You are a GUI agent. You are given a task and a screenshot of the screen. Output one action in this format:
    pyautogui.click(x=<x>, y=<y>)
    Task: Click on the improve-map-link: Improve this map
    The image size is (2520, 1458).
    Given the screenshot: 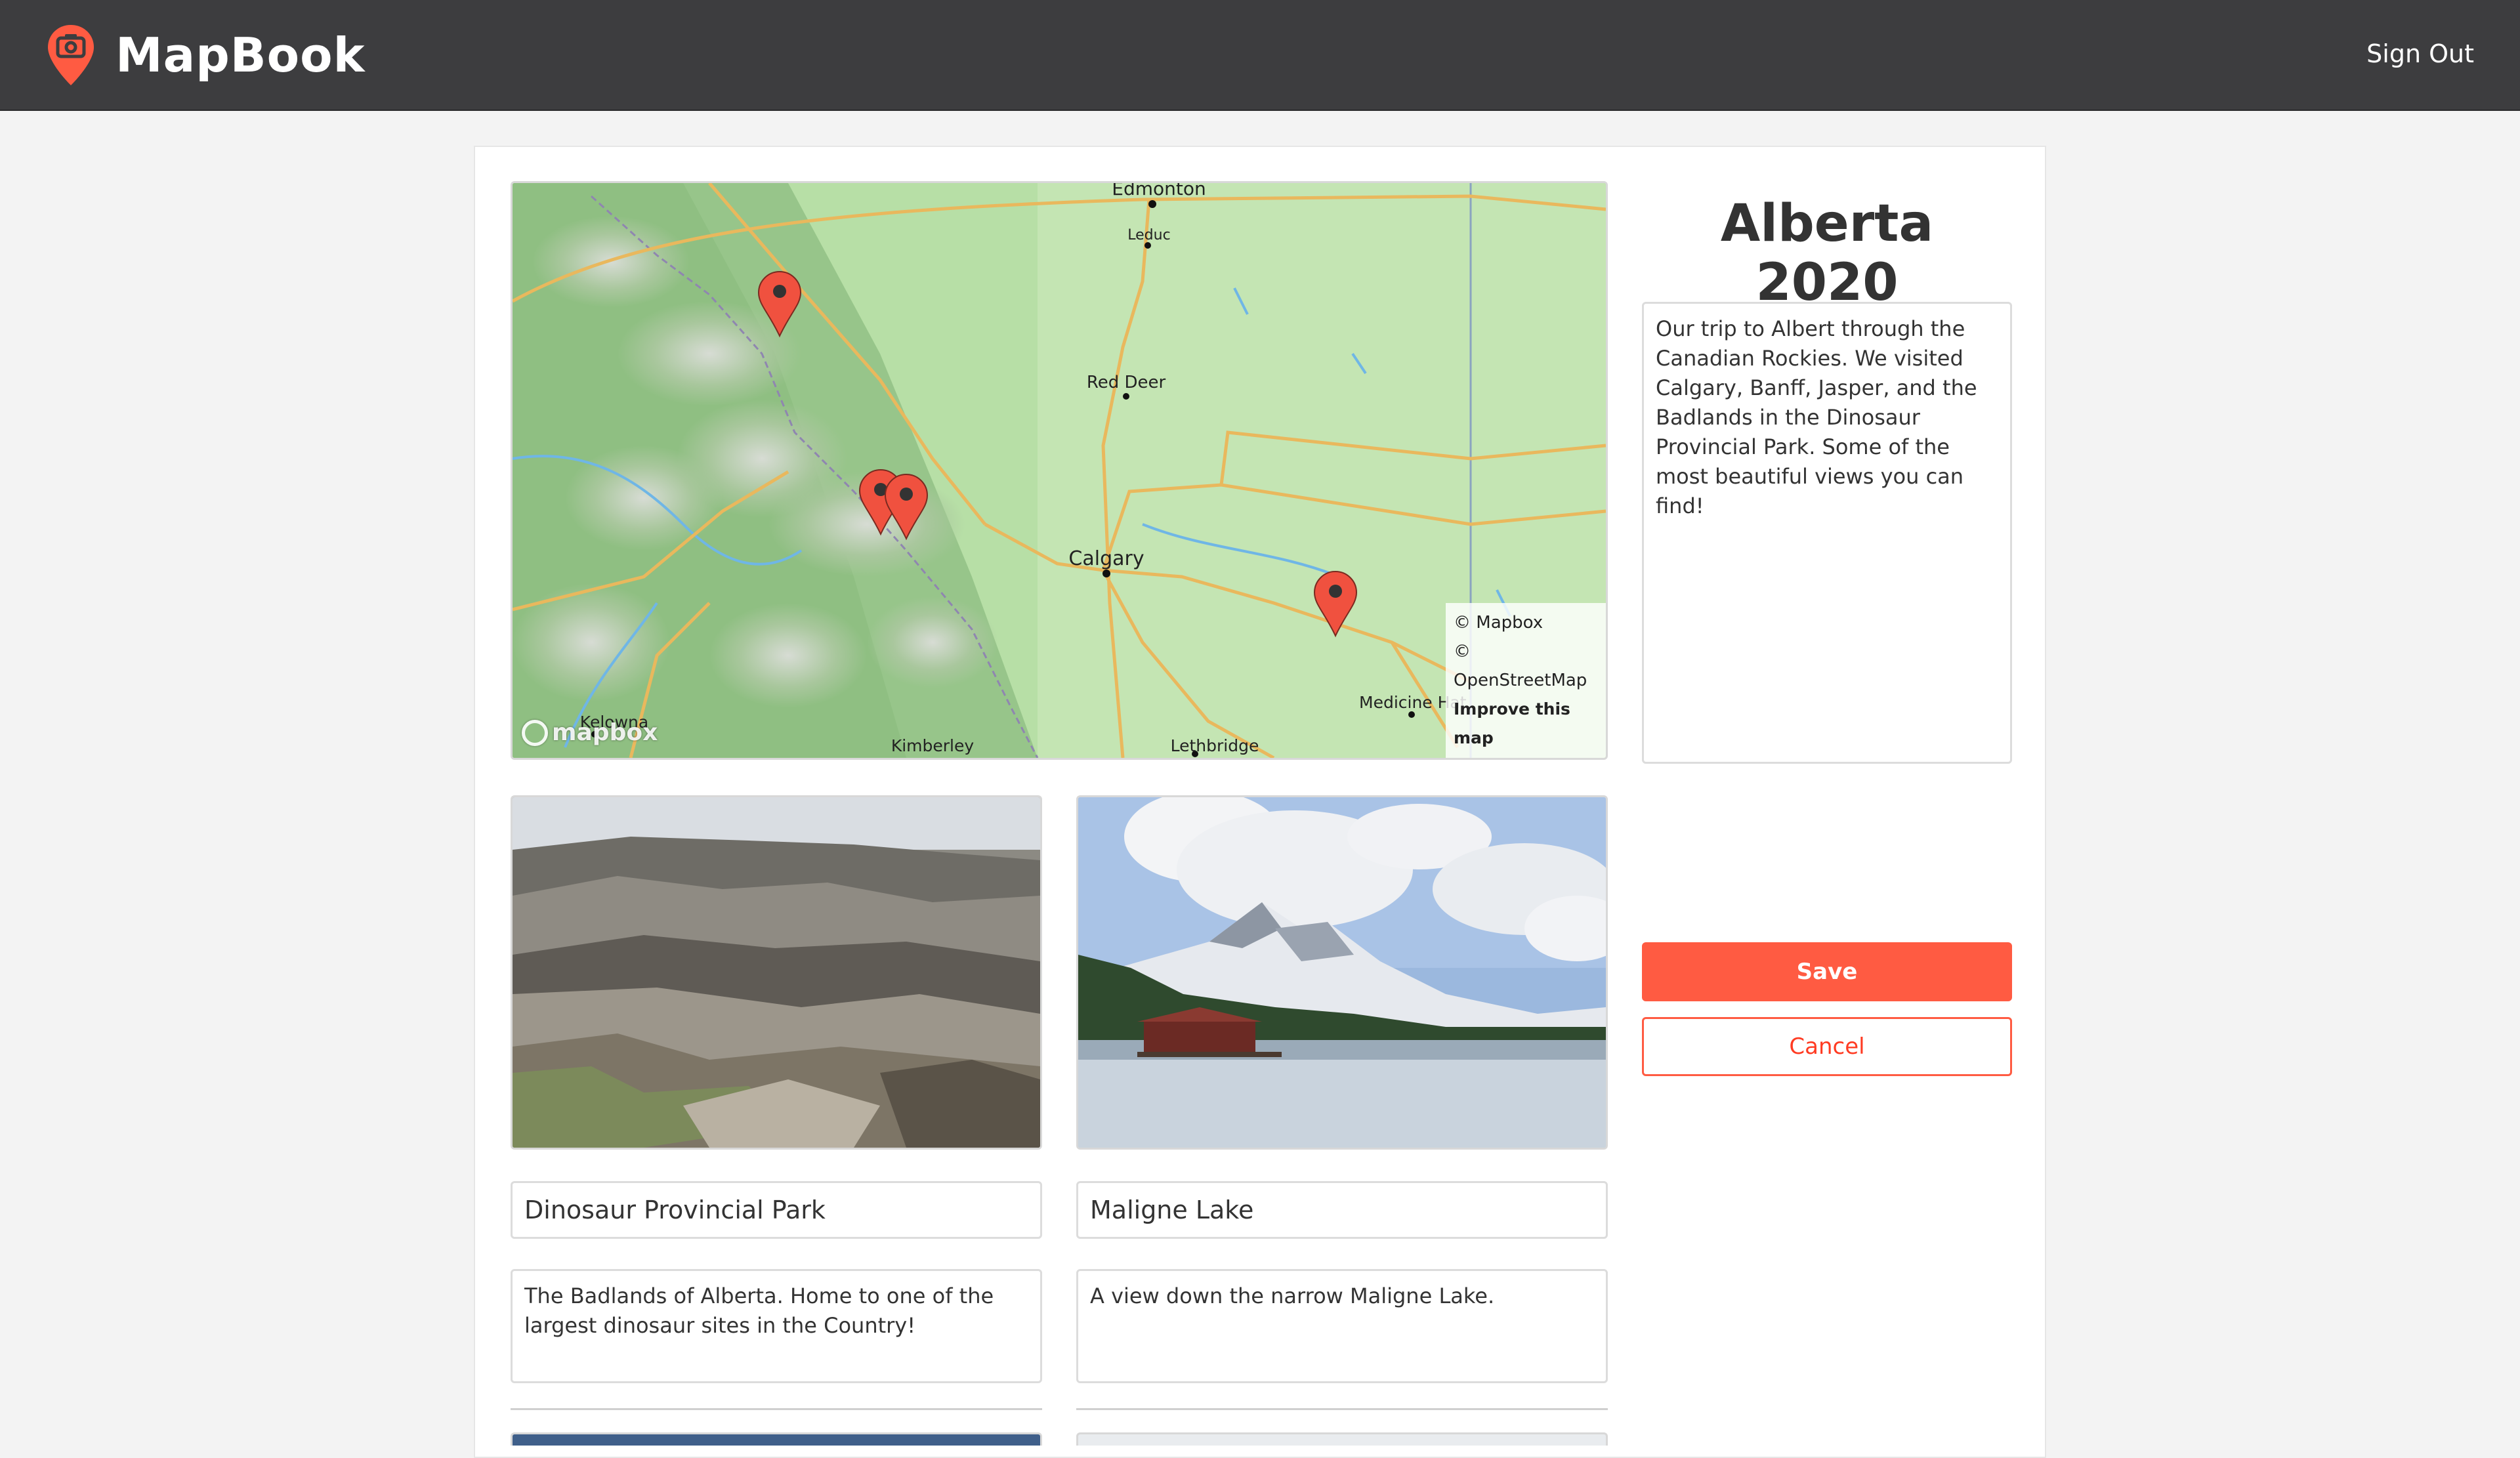 What is the action you would take?
    pyautogui.click(x=1526, y=724)
    